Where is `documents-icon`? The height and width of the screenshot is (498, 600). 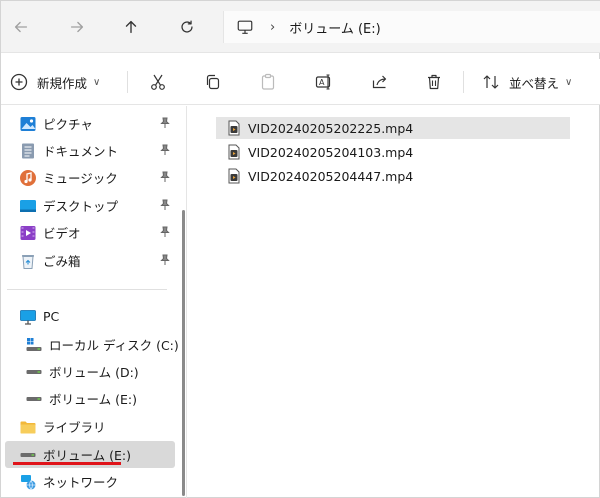
documents-icon is located at coordinates (28, 151).